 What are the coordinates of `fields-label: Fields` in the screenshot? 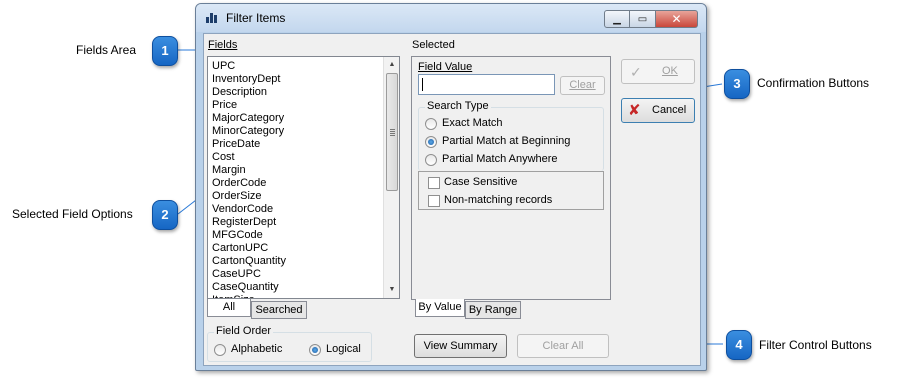 It's located at (223, 45).